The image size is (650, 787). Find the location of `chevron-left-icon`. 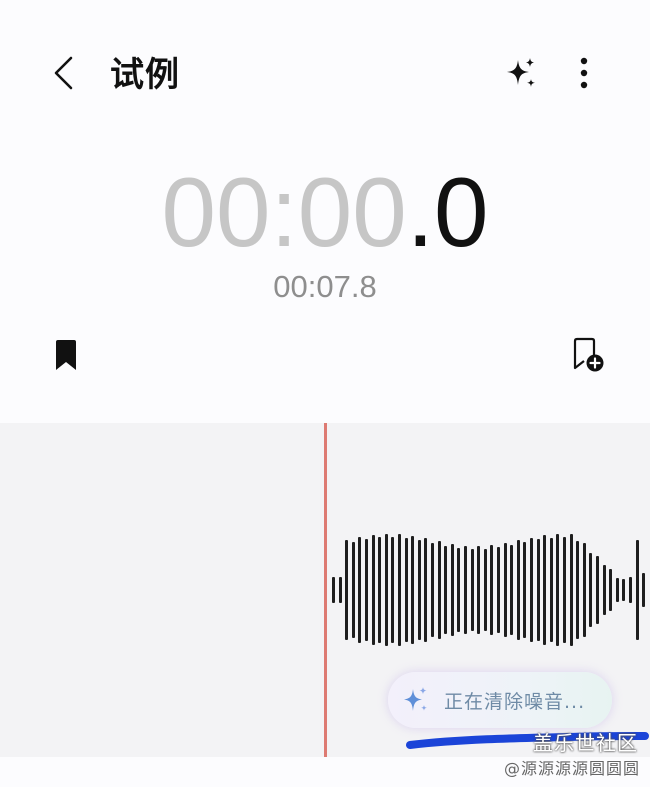

chevron-left-icon is located at coordinates (63, 73).